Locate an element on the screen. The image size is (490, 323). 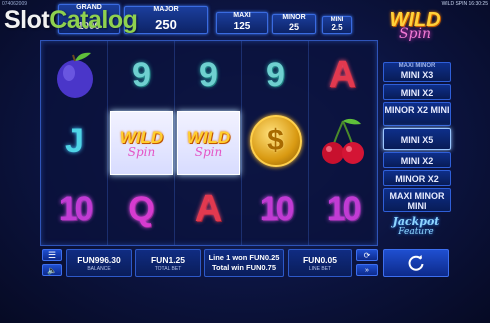
line-bet-label: LINE BET is located at coordinates (320, 269).